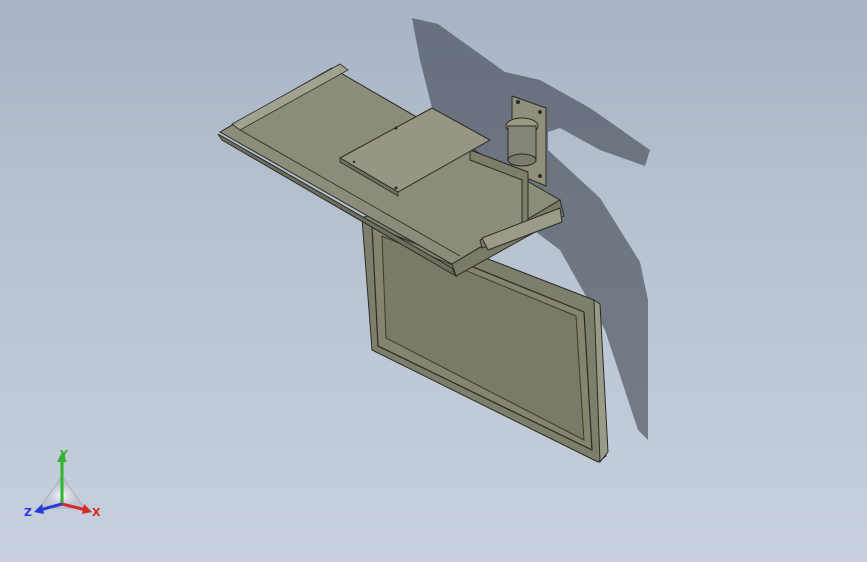 This screenshot has width=867, height=562. What do you see at coordinates (96, 512) in the screenshot?
I see `x-axis-label: X` at bounding box center [96, 512].